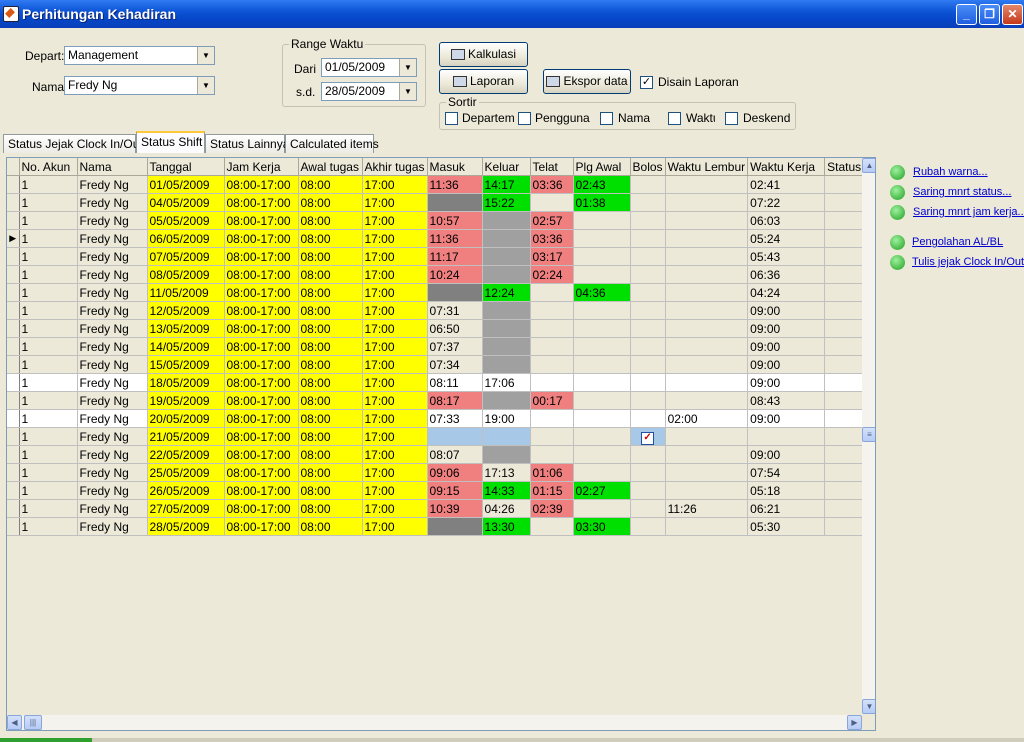 The image size is (1024, 742). What do you see at coordinates (186, 274) in the screenshot?
I see `cell-tanggal: 08/05/2009` at bounding box center [186, 274].